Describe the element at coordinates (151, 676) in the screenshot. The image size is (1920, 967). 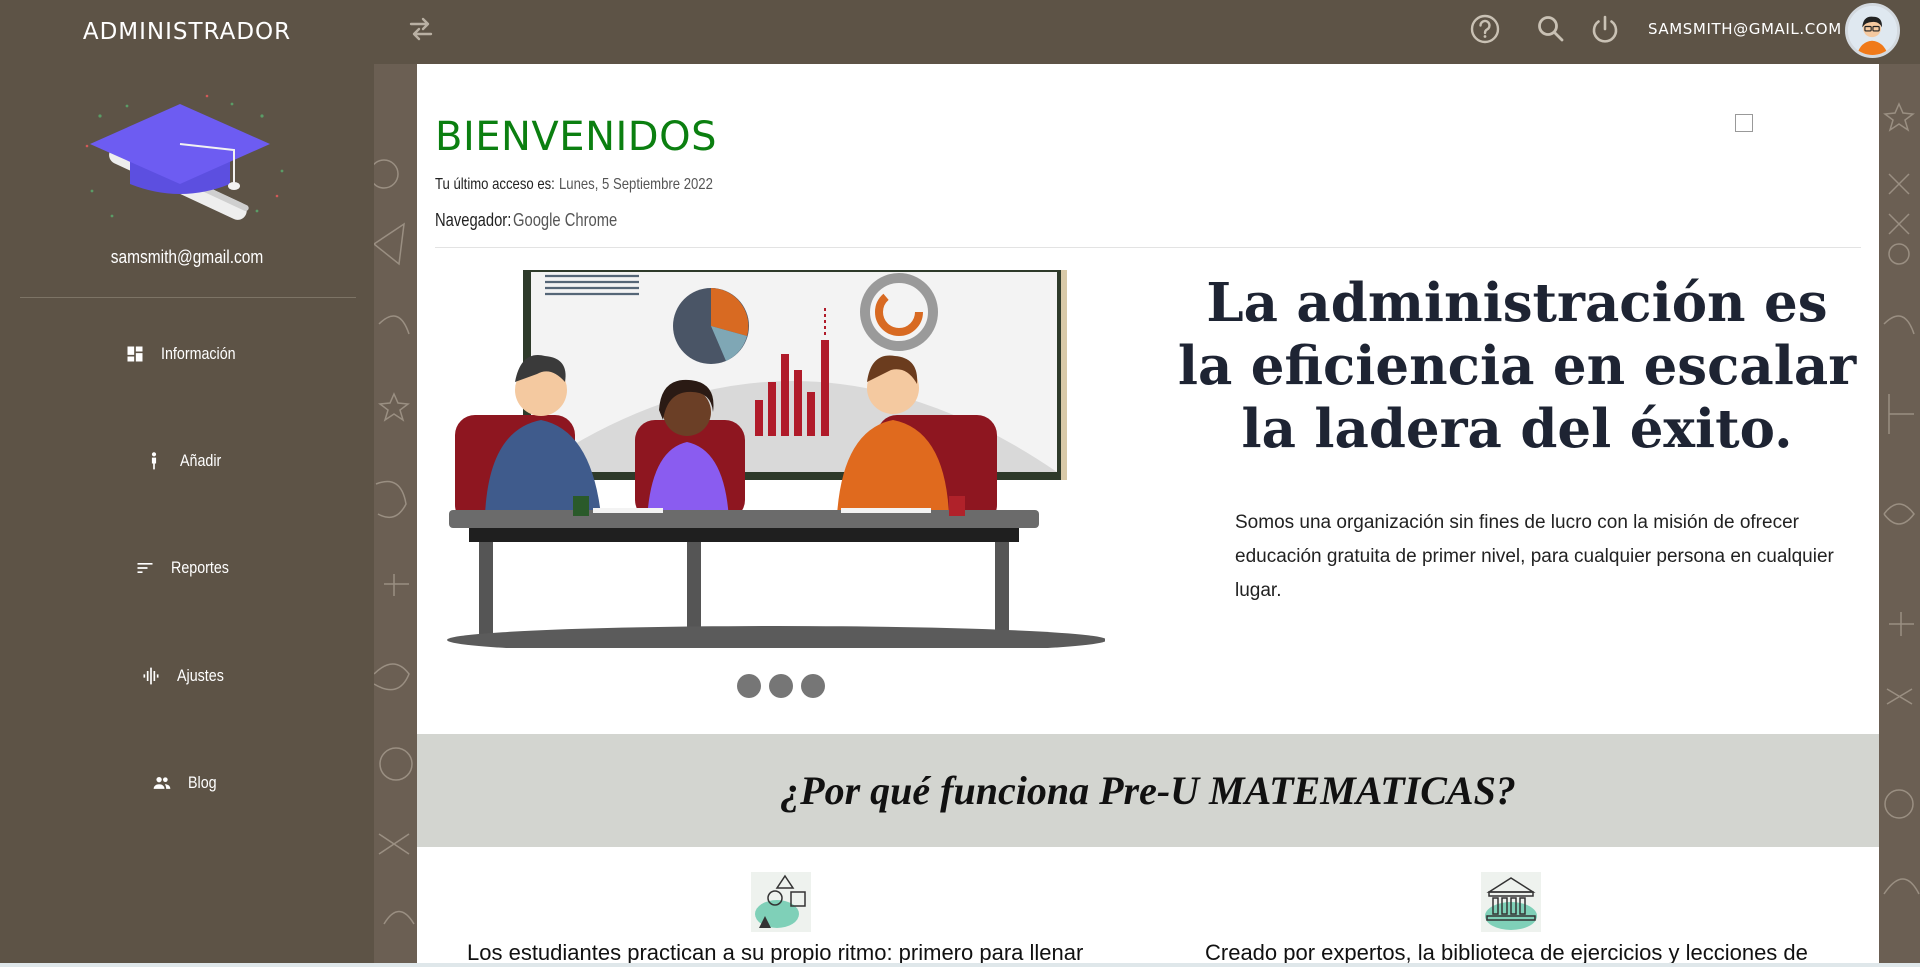
I see `equalizer-icon` at that location.